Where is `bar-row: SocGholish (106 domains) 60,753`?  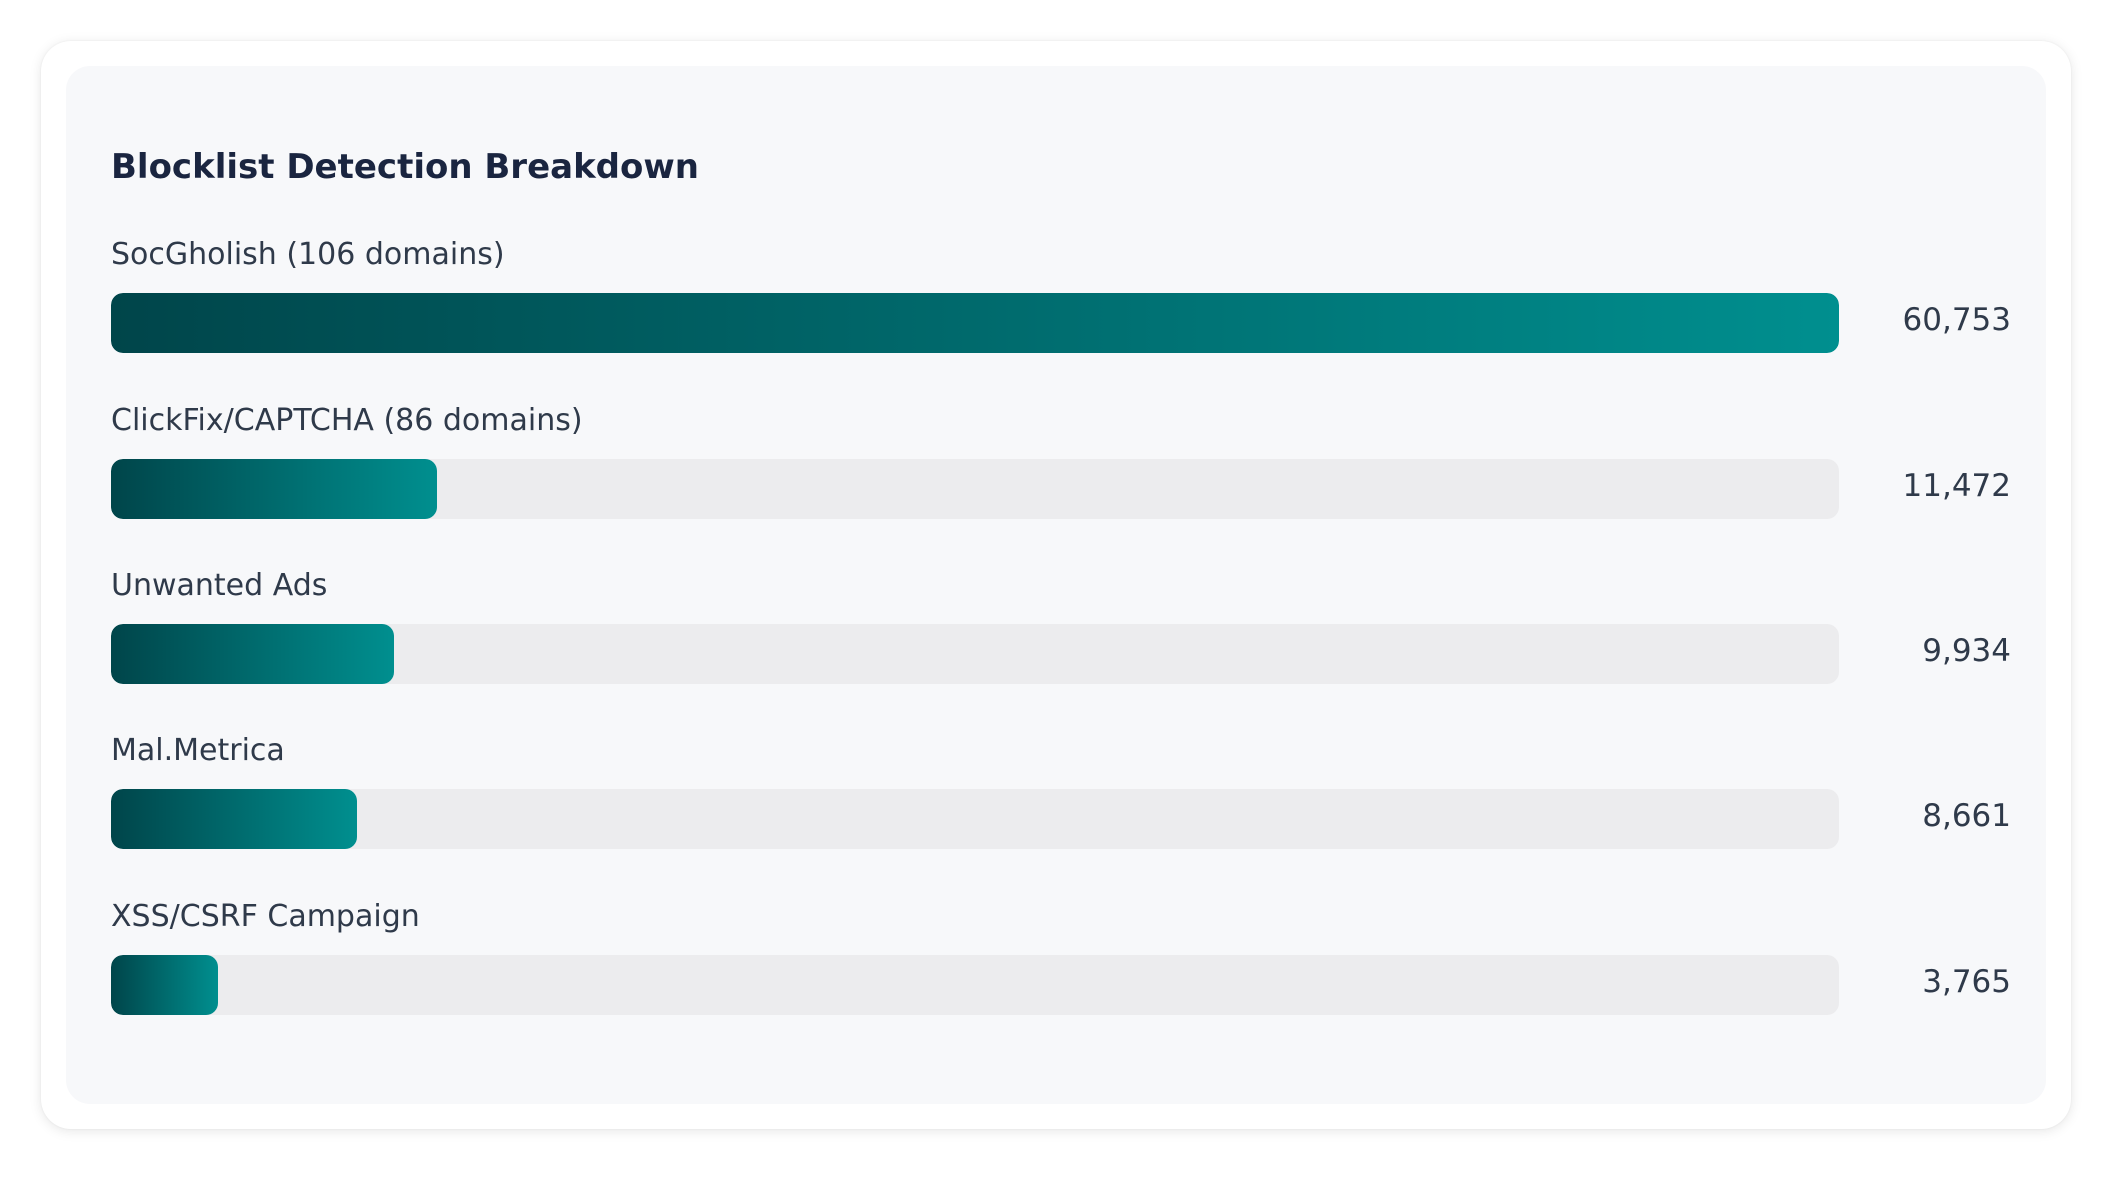
bar-row: SocGholish (106 domains) 60,753 is located at coordinates (1061, 303).